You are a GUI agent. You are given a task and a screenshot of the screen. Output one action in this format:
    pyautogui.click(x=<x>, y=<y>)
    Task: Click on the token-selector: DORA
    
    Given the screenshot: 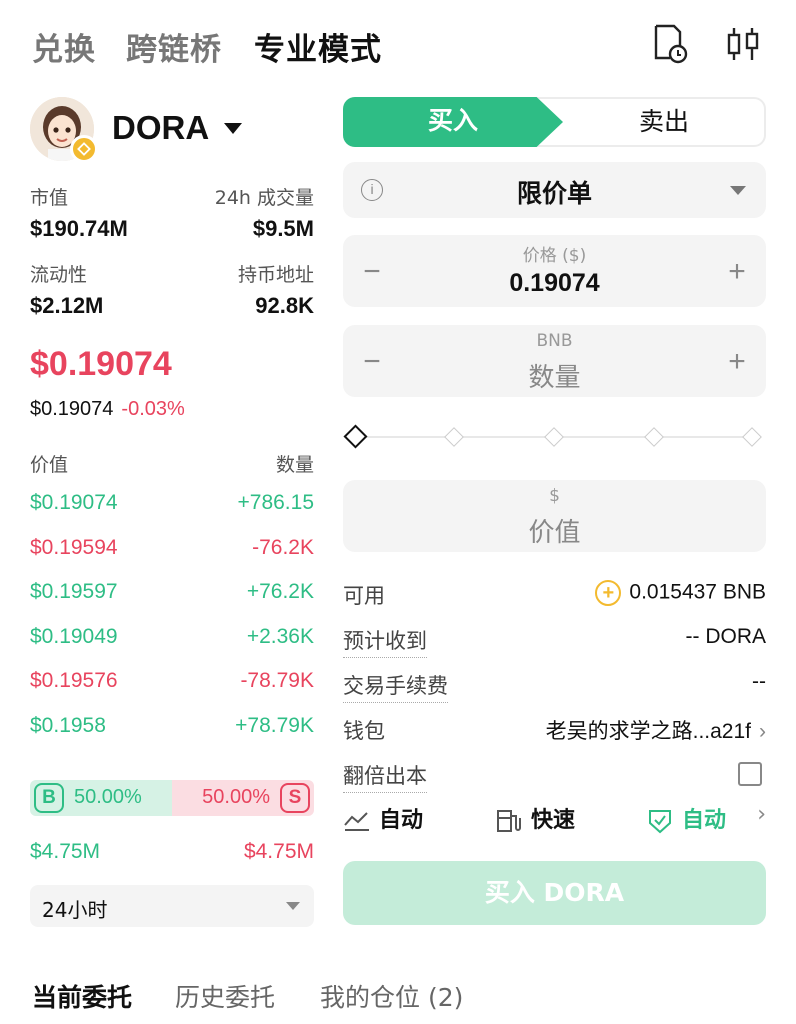 What is the action you would take?
    pyautogui.click(x=172, y=130)
    